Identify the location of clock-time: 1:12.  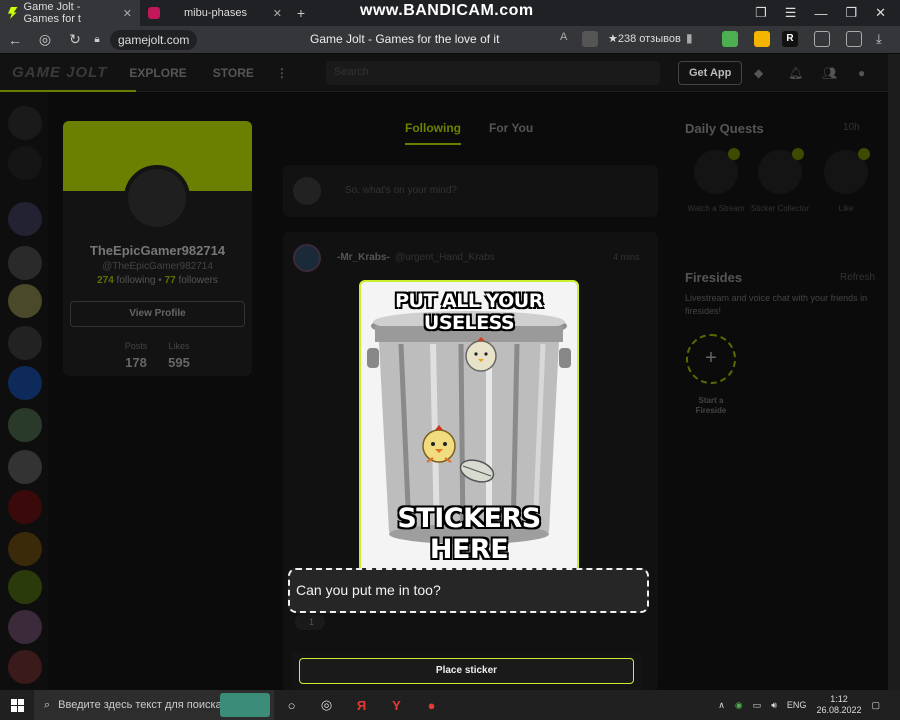
(839, 699).